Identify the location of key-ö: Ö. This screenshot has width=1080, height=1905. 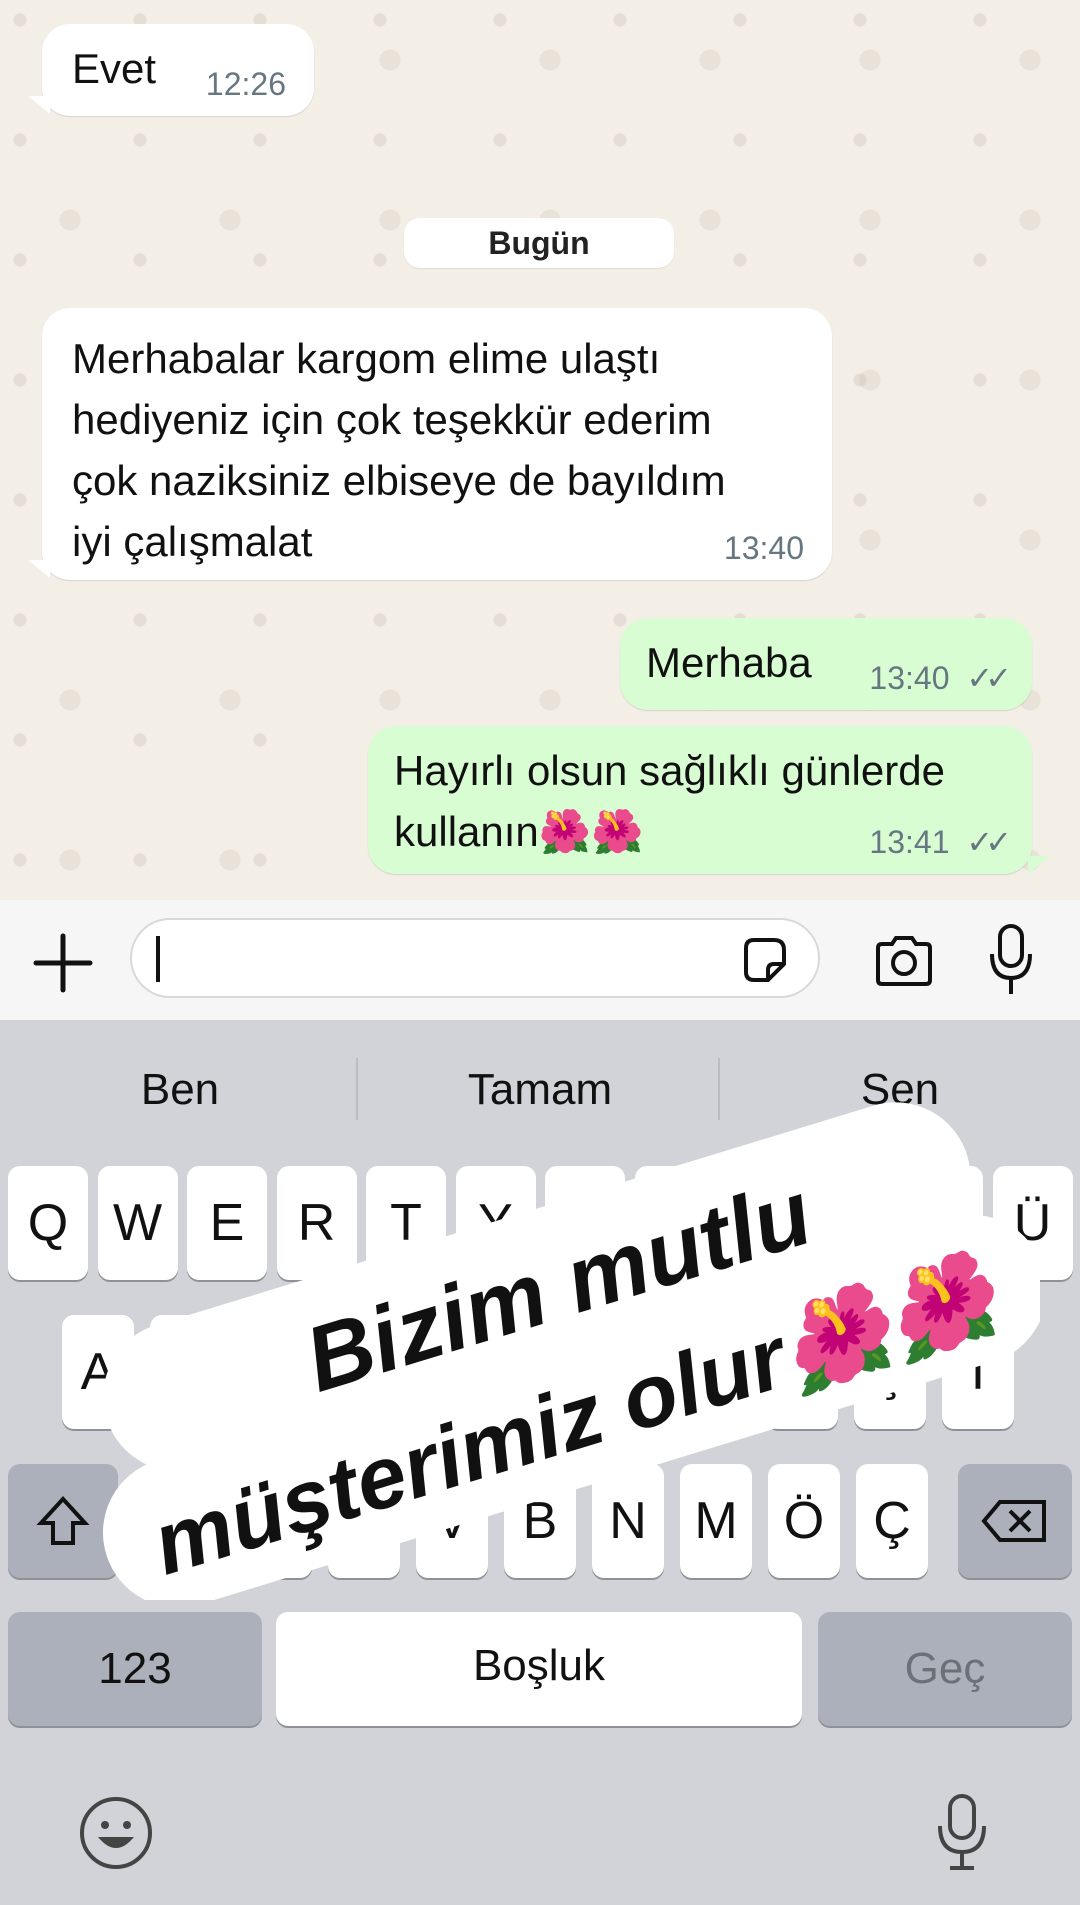
(804, 1521).